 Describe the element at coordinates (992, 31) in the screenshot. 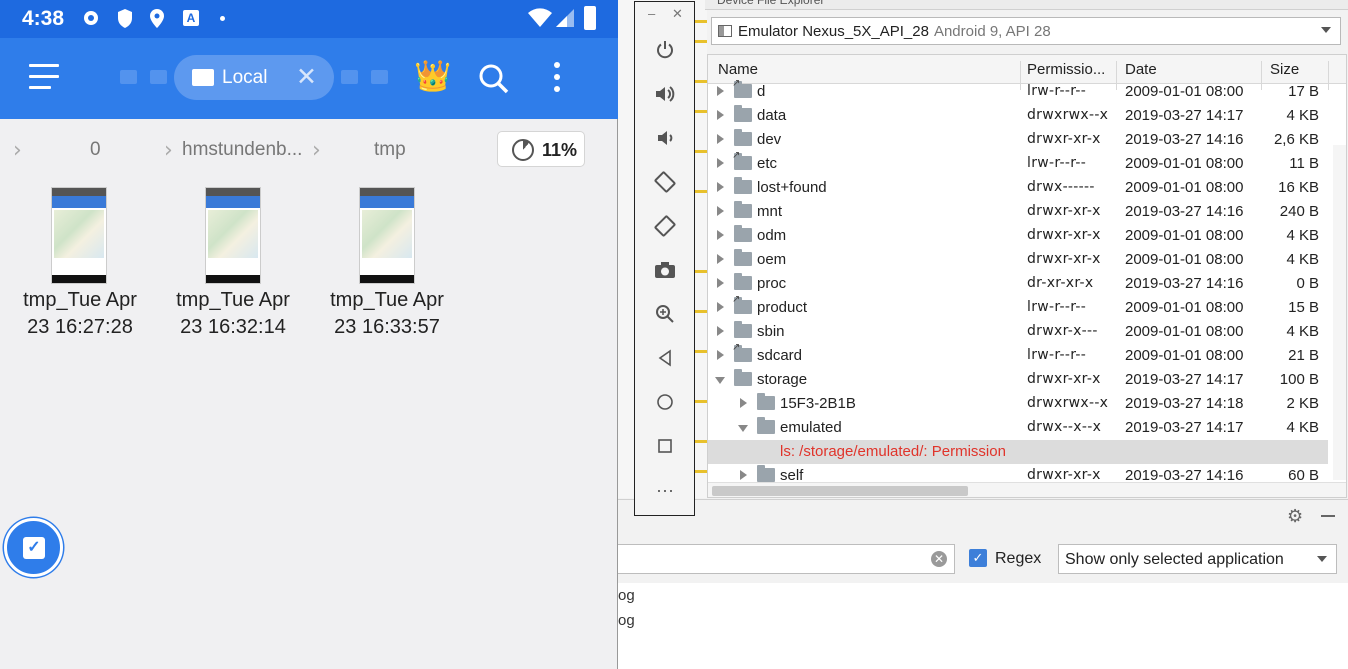

I see `device-detail: Android 9, API 28` at that location.